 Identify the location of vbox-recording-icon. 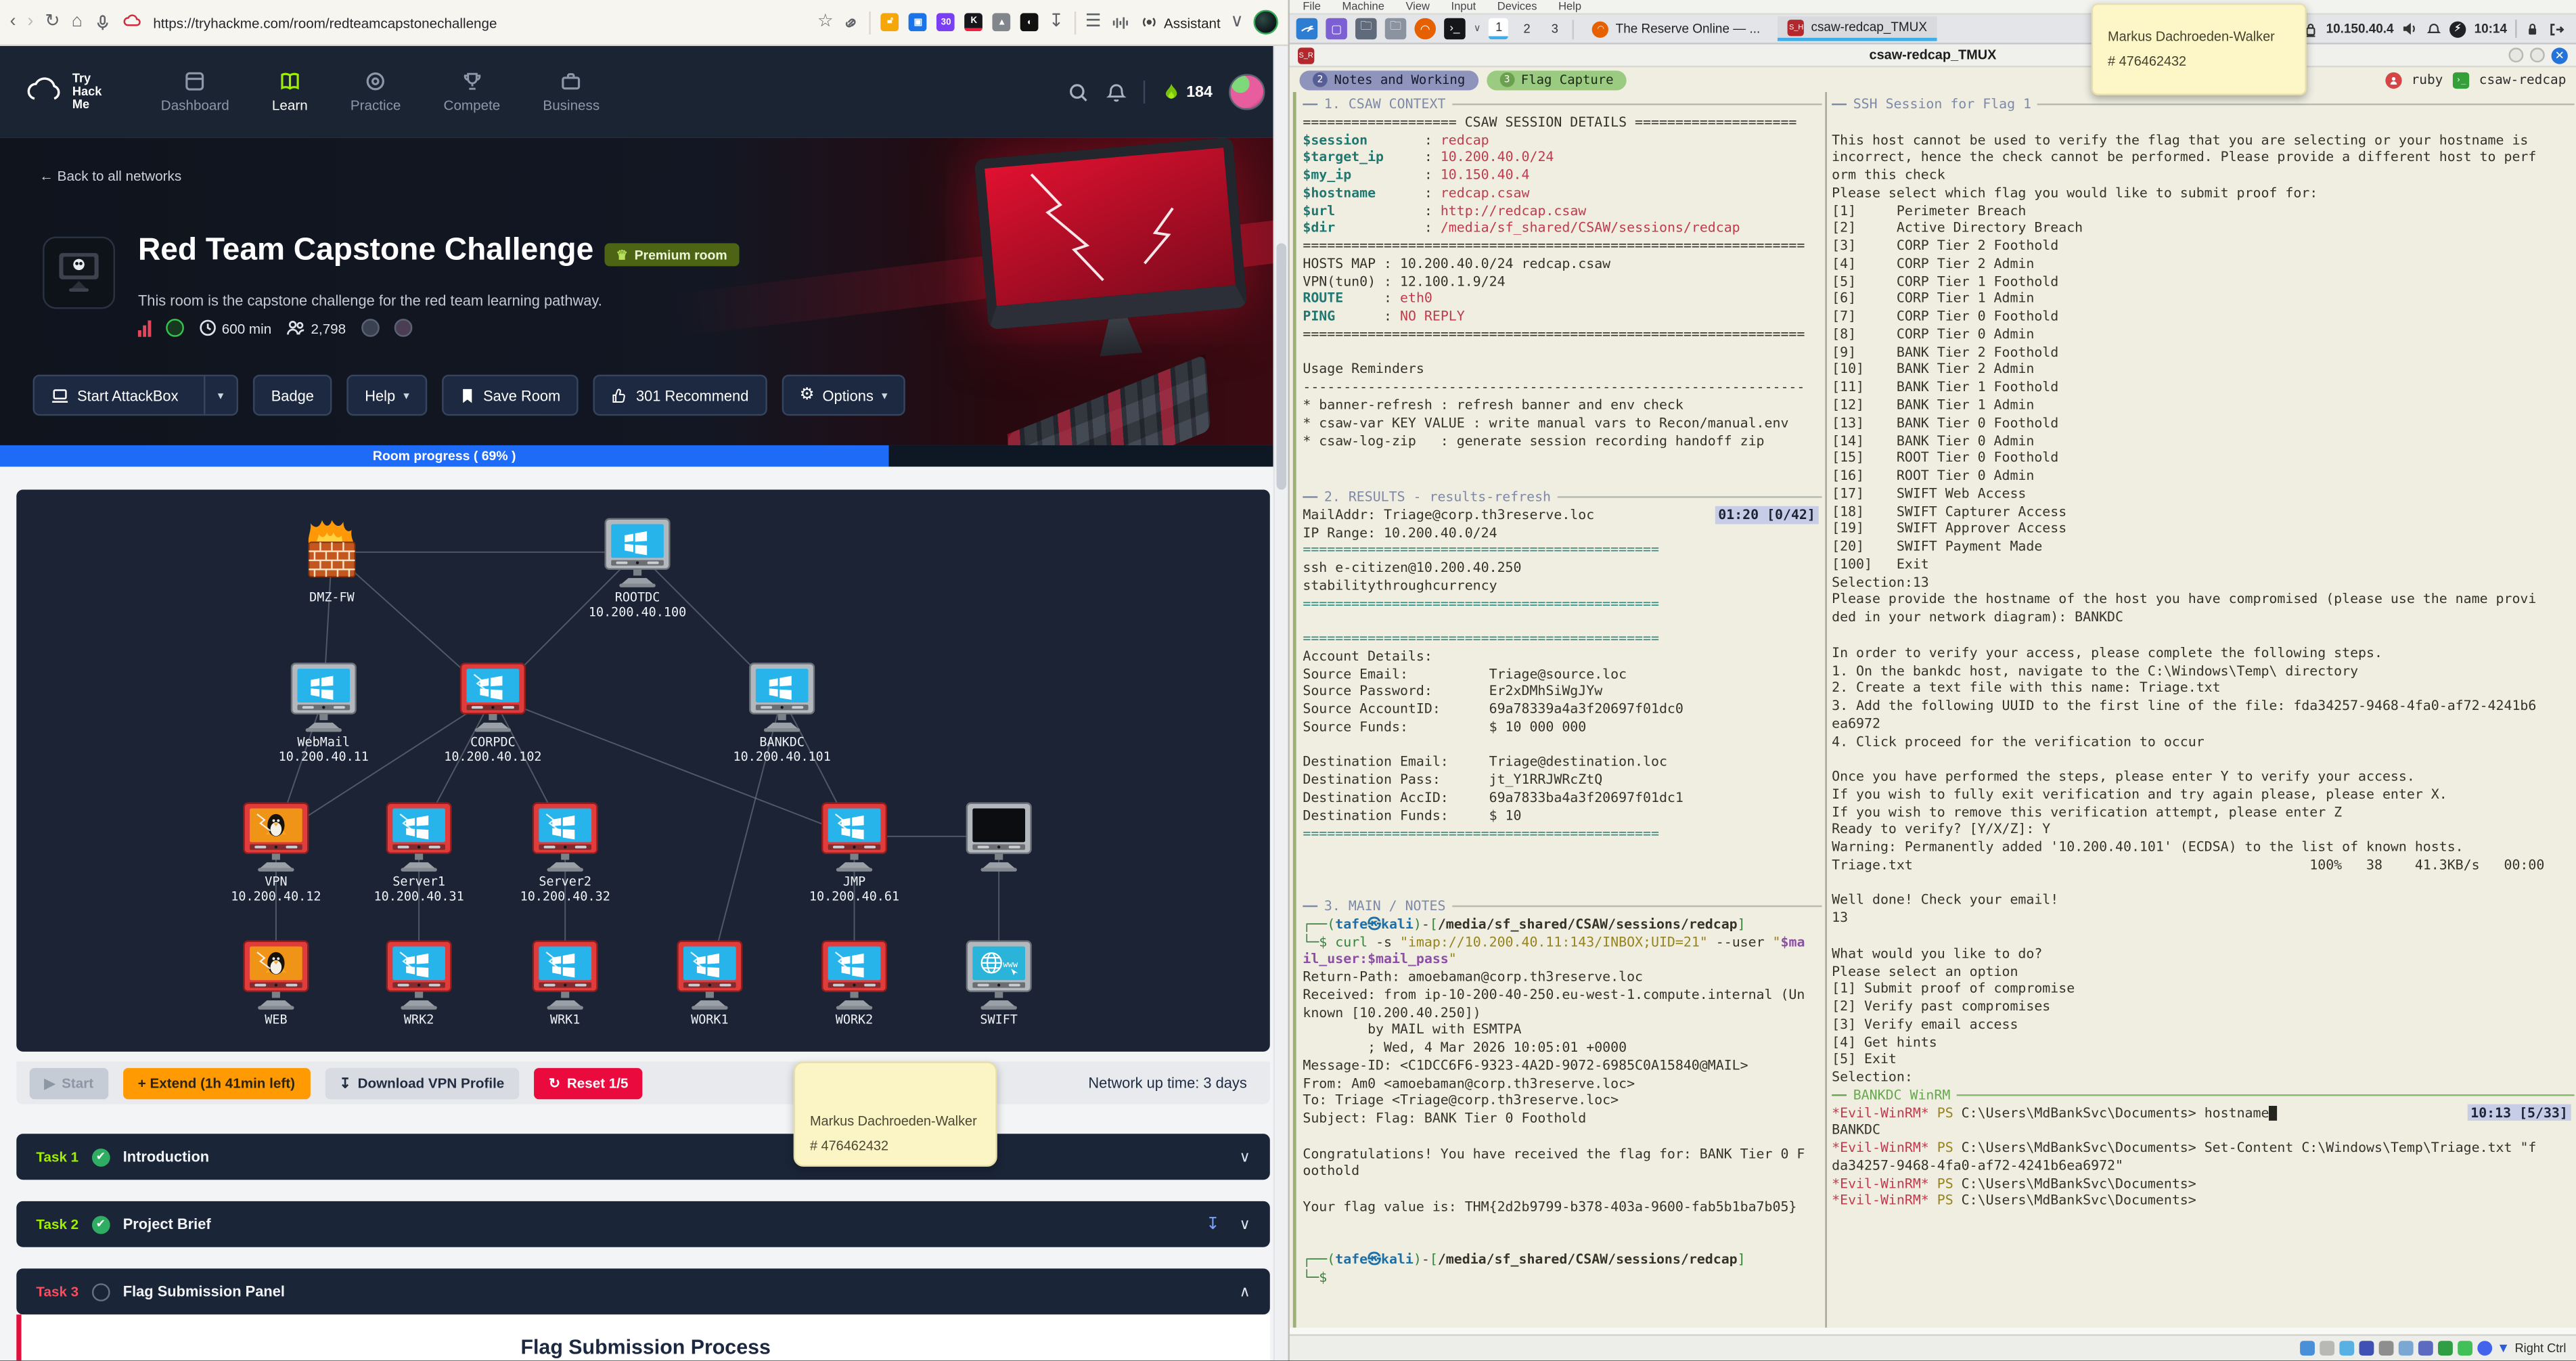
(2445, 1349).